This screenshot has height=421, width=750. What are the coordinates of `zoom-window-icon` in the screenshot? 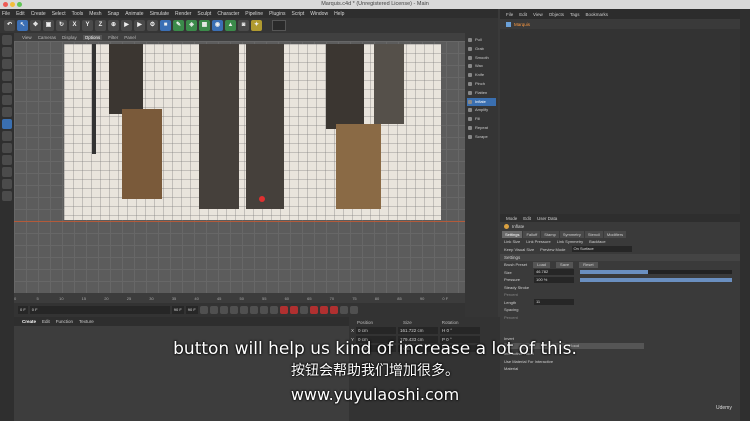 It's located at (19, 4).